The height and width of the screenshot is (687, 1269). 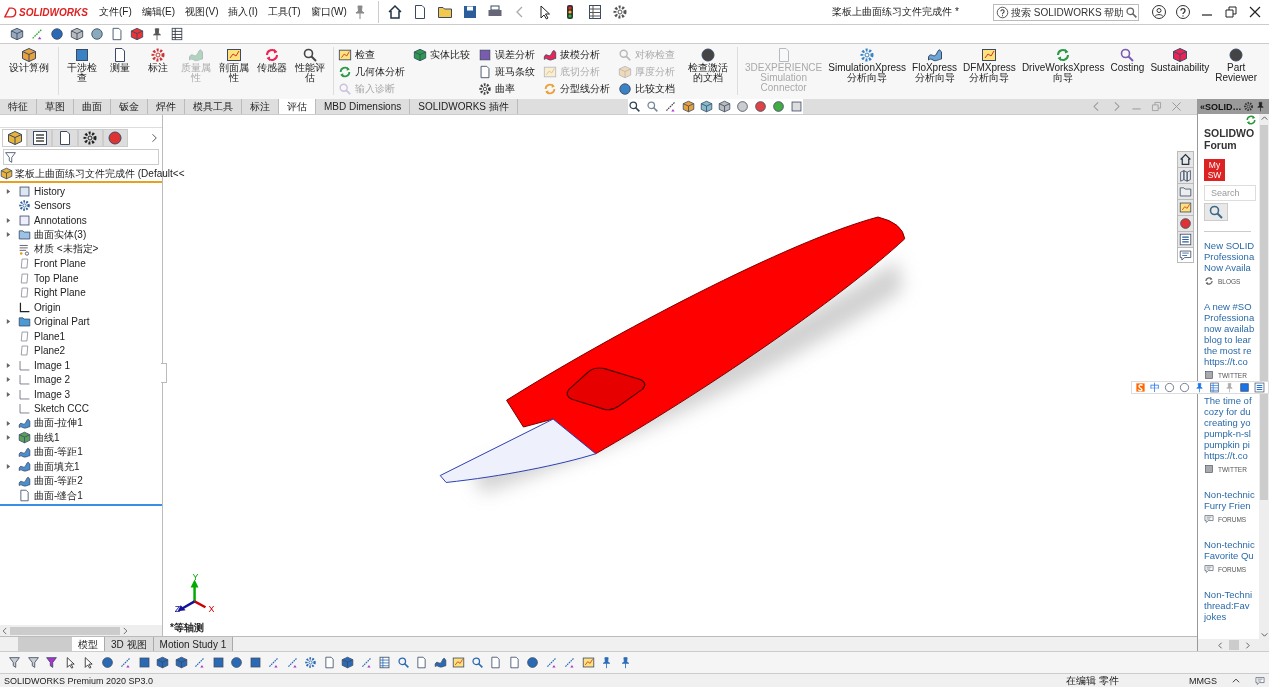 What do you see at coordinates (243, 12) in the screenshot?
I see `menu-item: 插入(I)` at bounding box center [243, 12].